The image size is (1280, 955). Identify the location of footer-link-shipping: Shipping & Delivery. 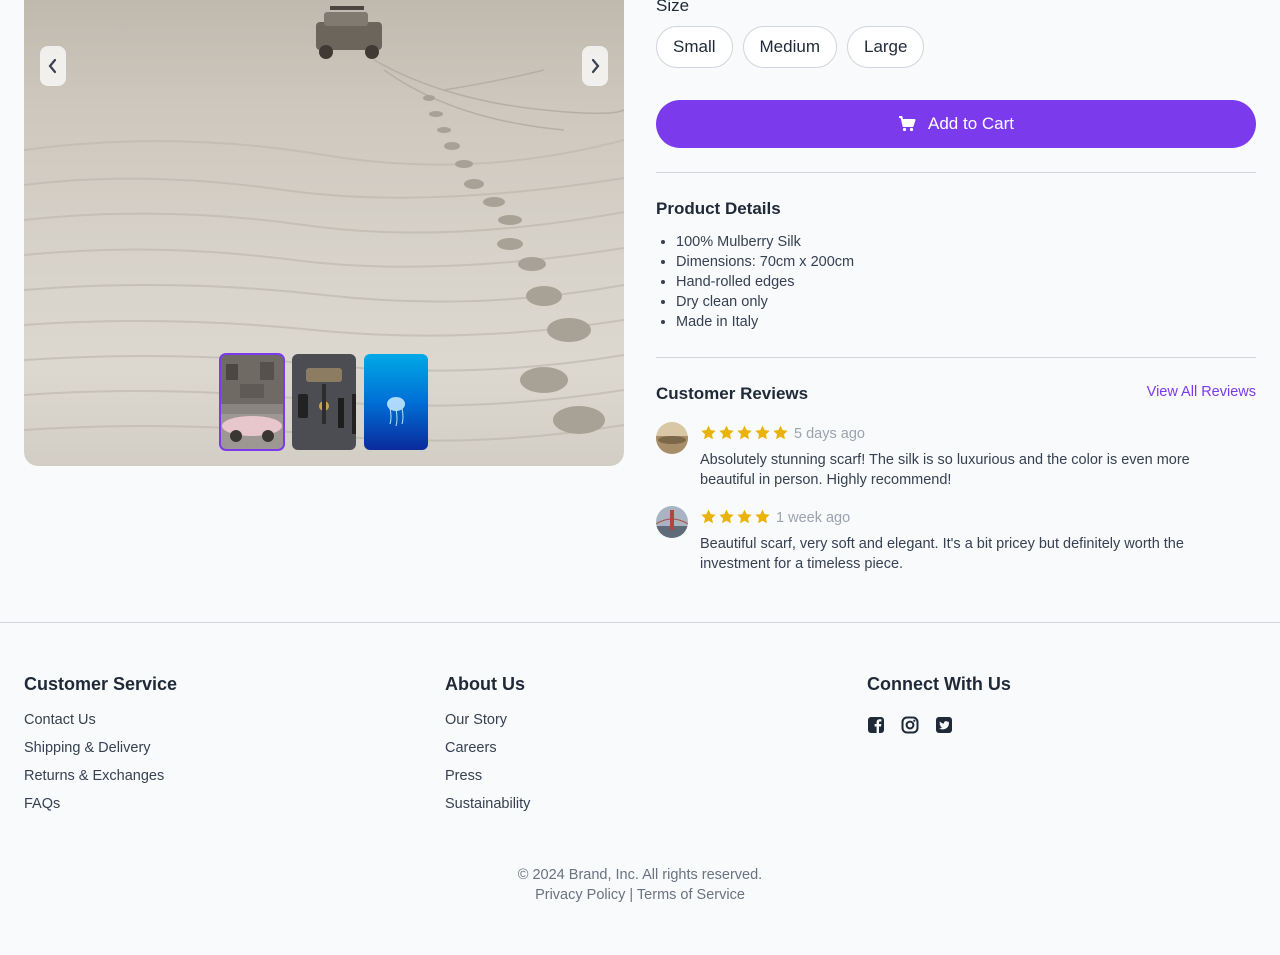
(100, 748).